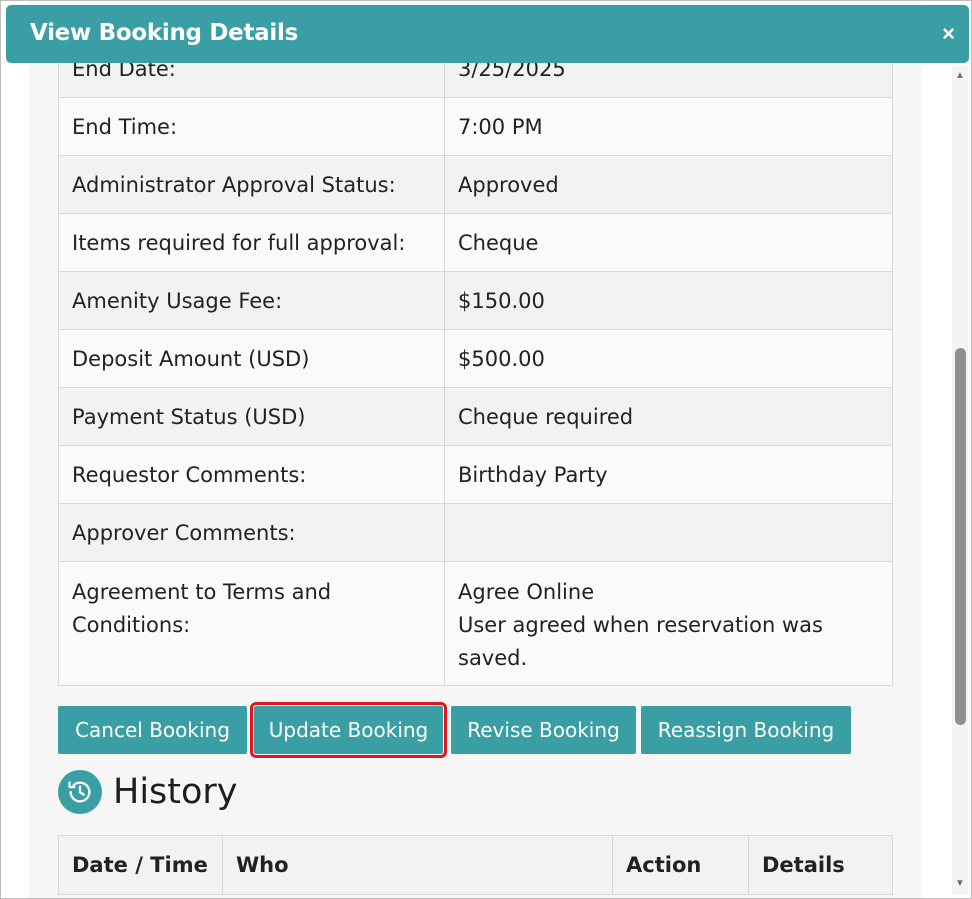 This screenshot has height=899, width=972. I want to click on history-table: Date / Time Who Action Details, so click(475, 865).